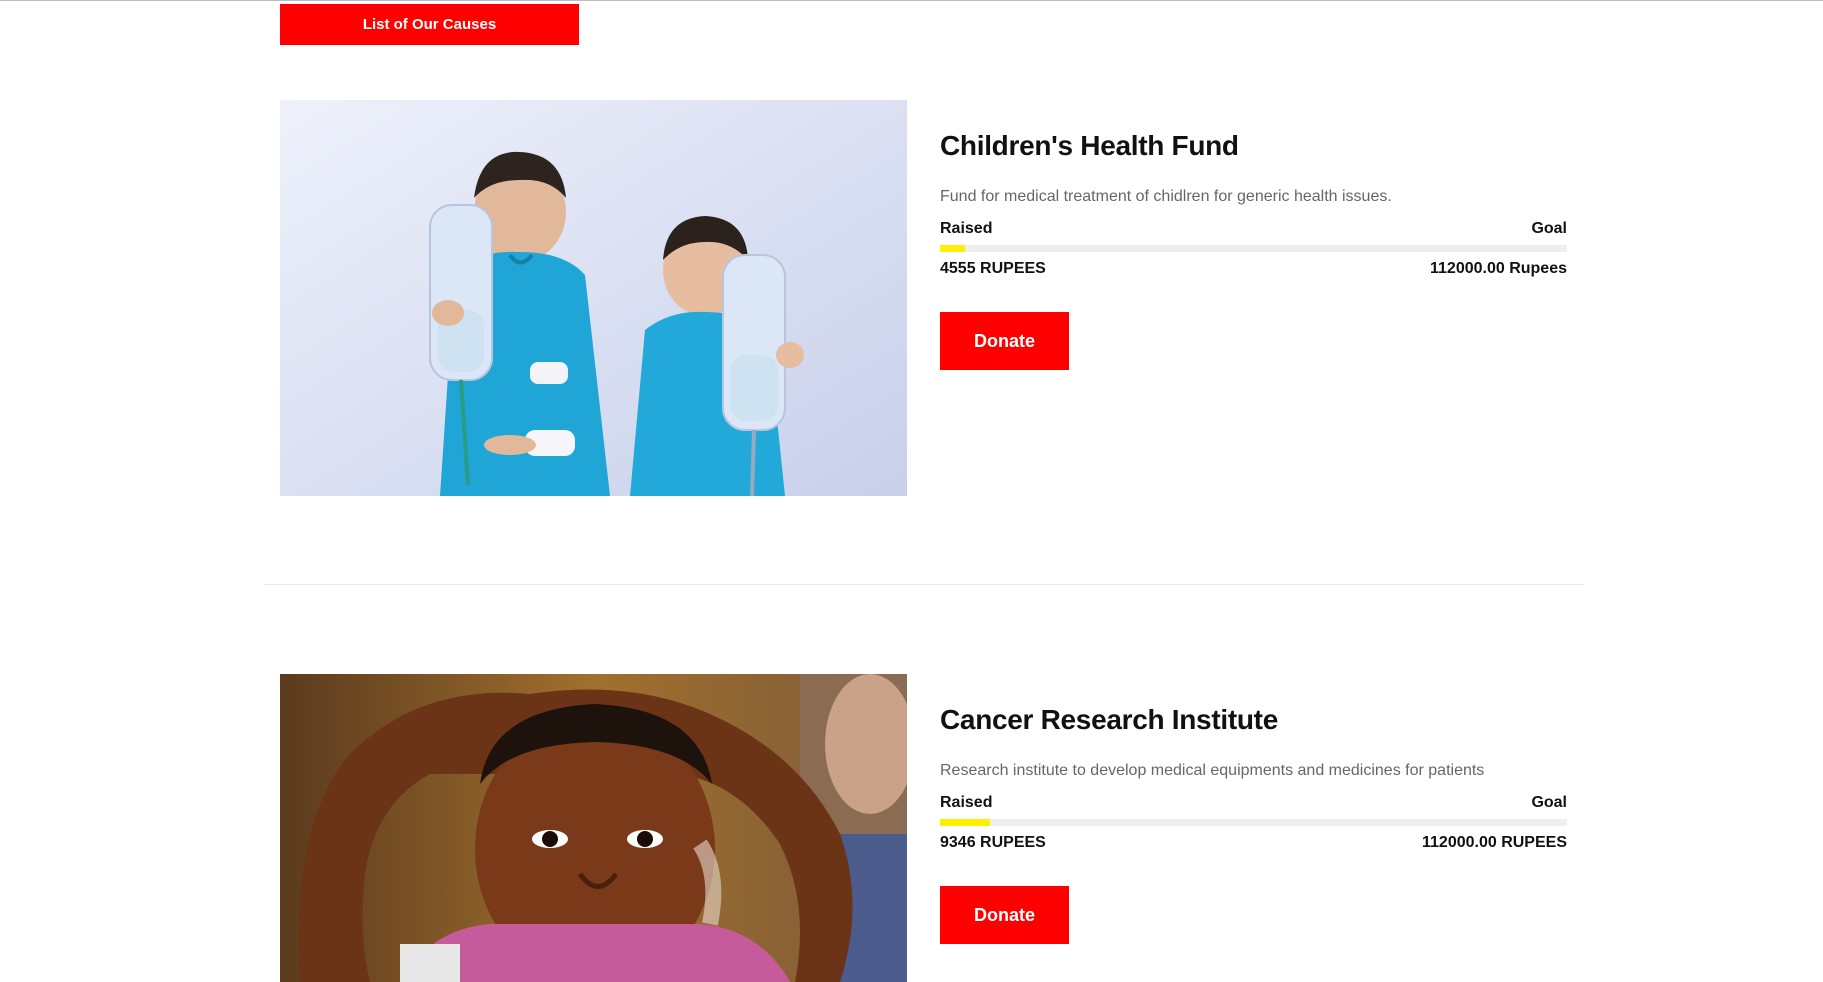 Image resolution: width=1823 pixels, height=982 pixels. I want to click on cause-title: Children's Health Fund, so click(1089, 145).